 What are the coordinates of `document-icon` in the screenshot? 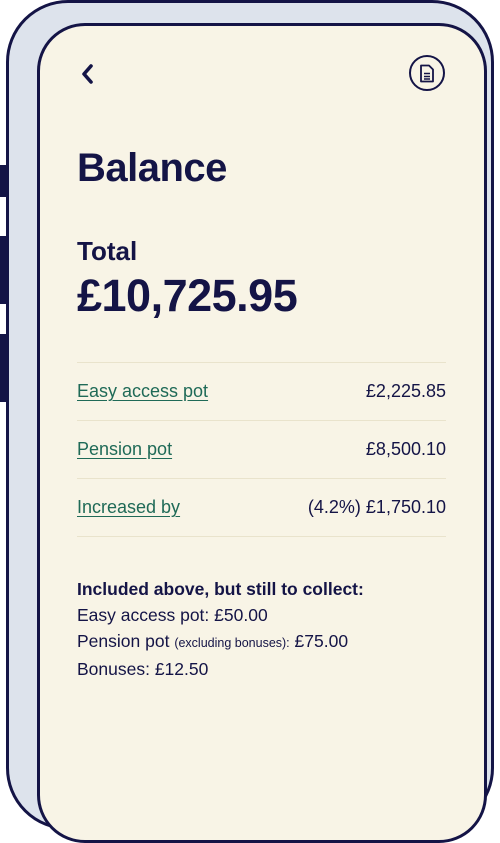 It's located at (427, 73).